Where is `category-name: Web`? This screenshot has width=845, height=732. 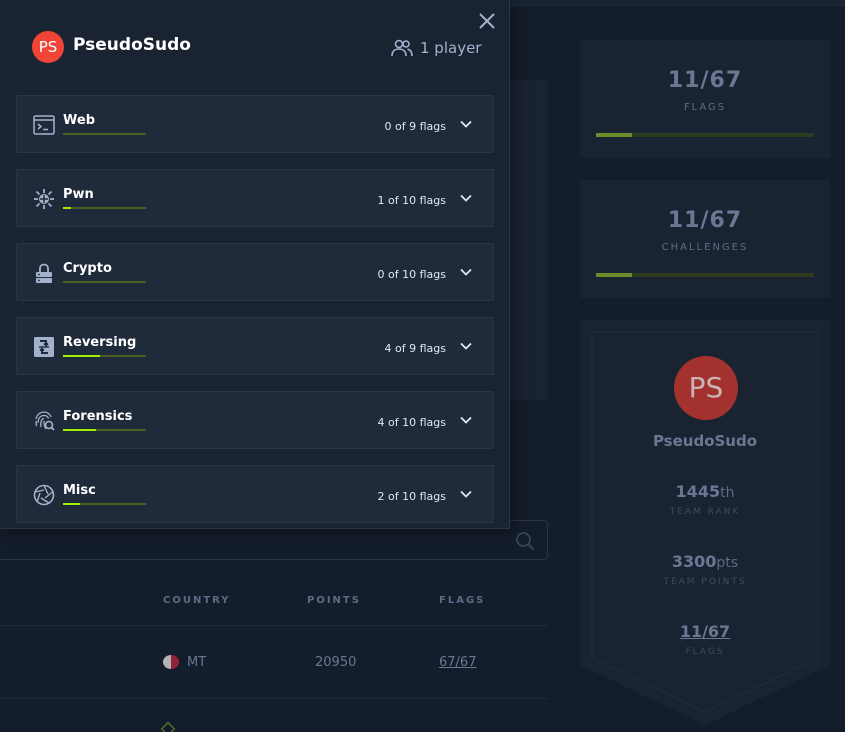 category-name: Web is located at coordinates (79, 120).